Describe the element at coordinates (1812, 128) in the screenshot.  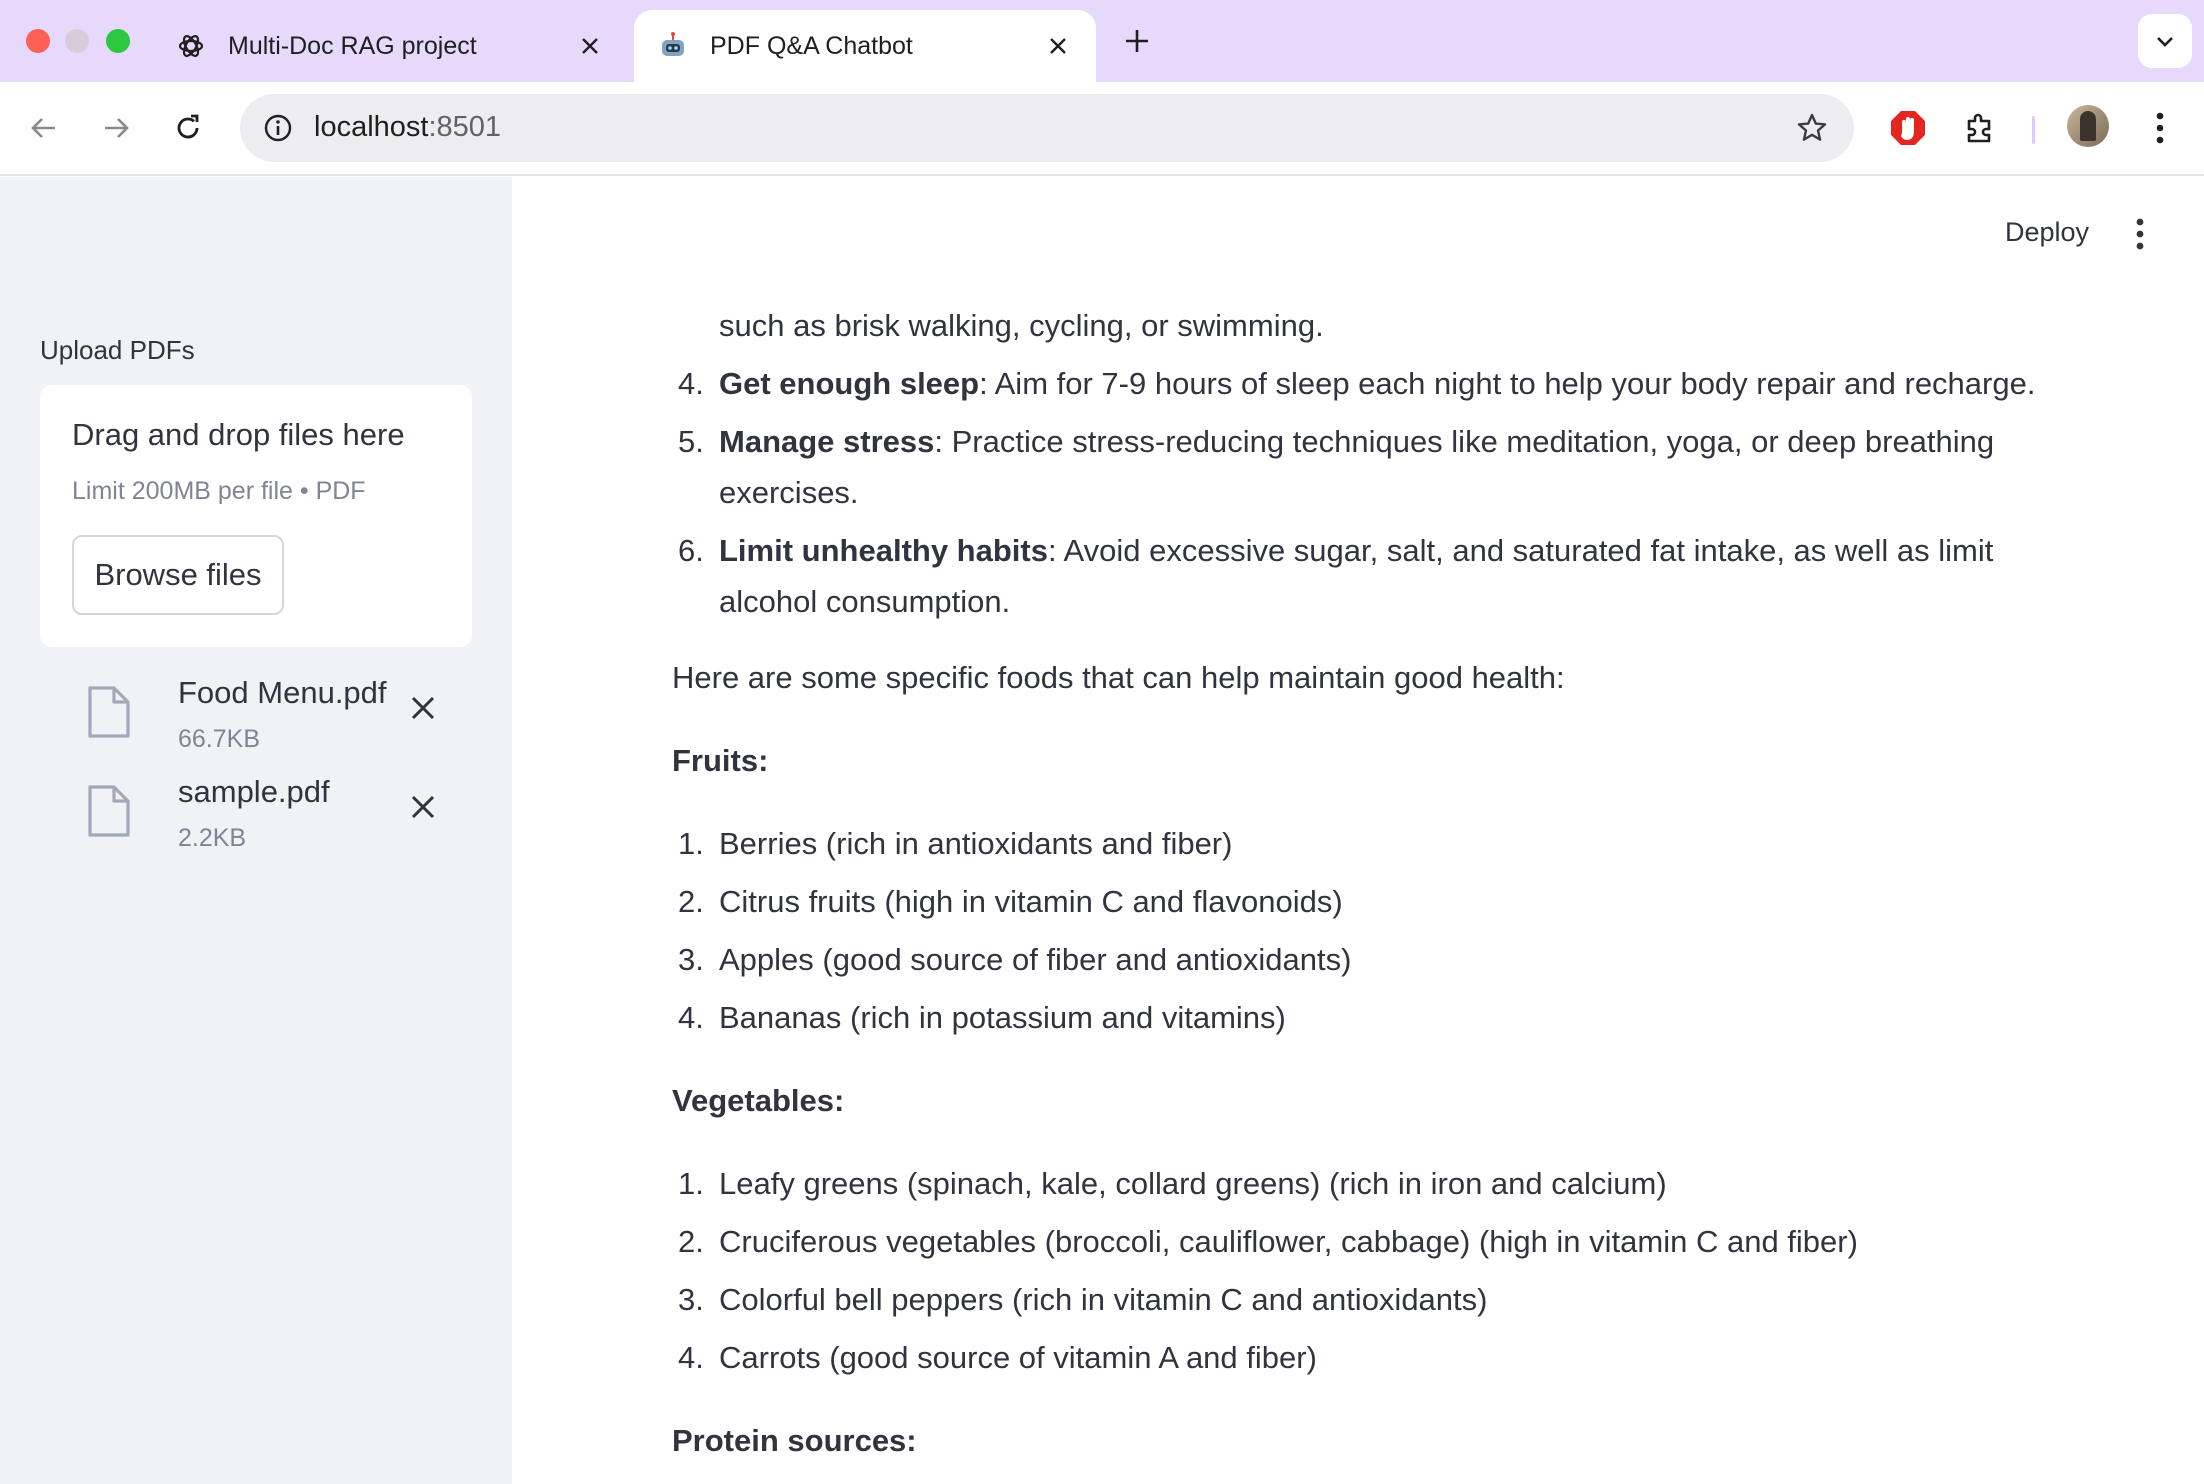
I see `bookmark-star-icon` at that location.